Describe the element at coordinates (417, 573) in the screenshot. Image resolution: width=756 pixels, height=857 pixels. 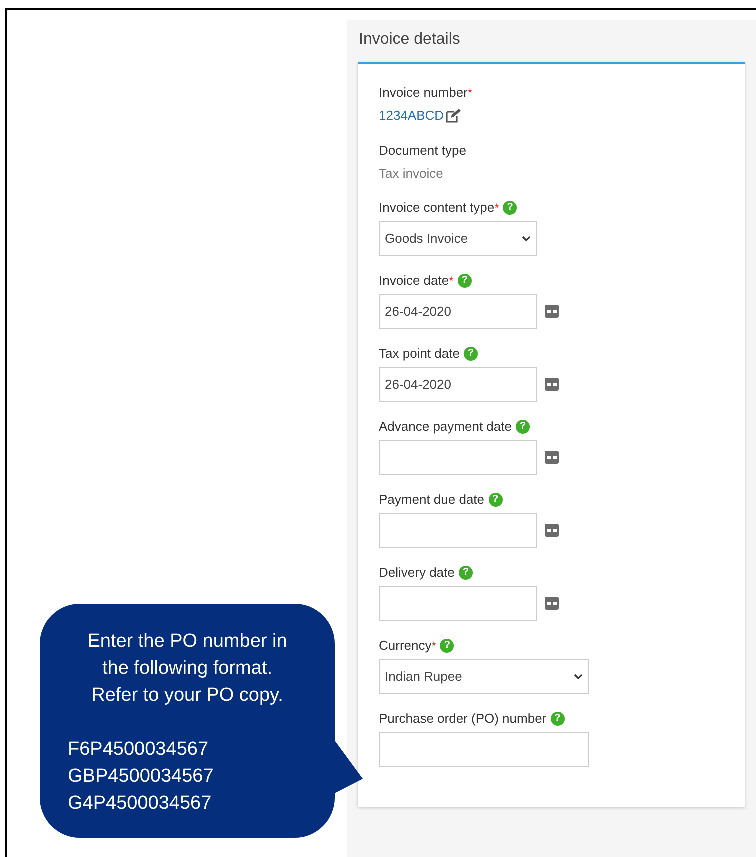
I see `field-label: Delivery date` at that location.